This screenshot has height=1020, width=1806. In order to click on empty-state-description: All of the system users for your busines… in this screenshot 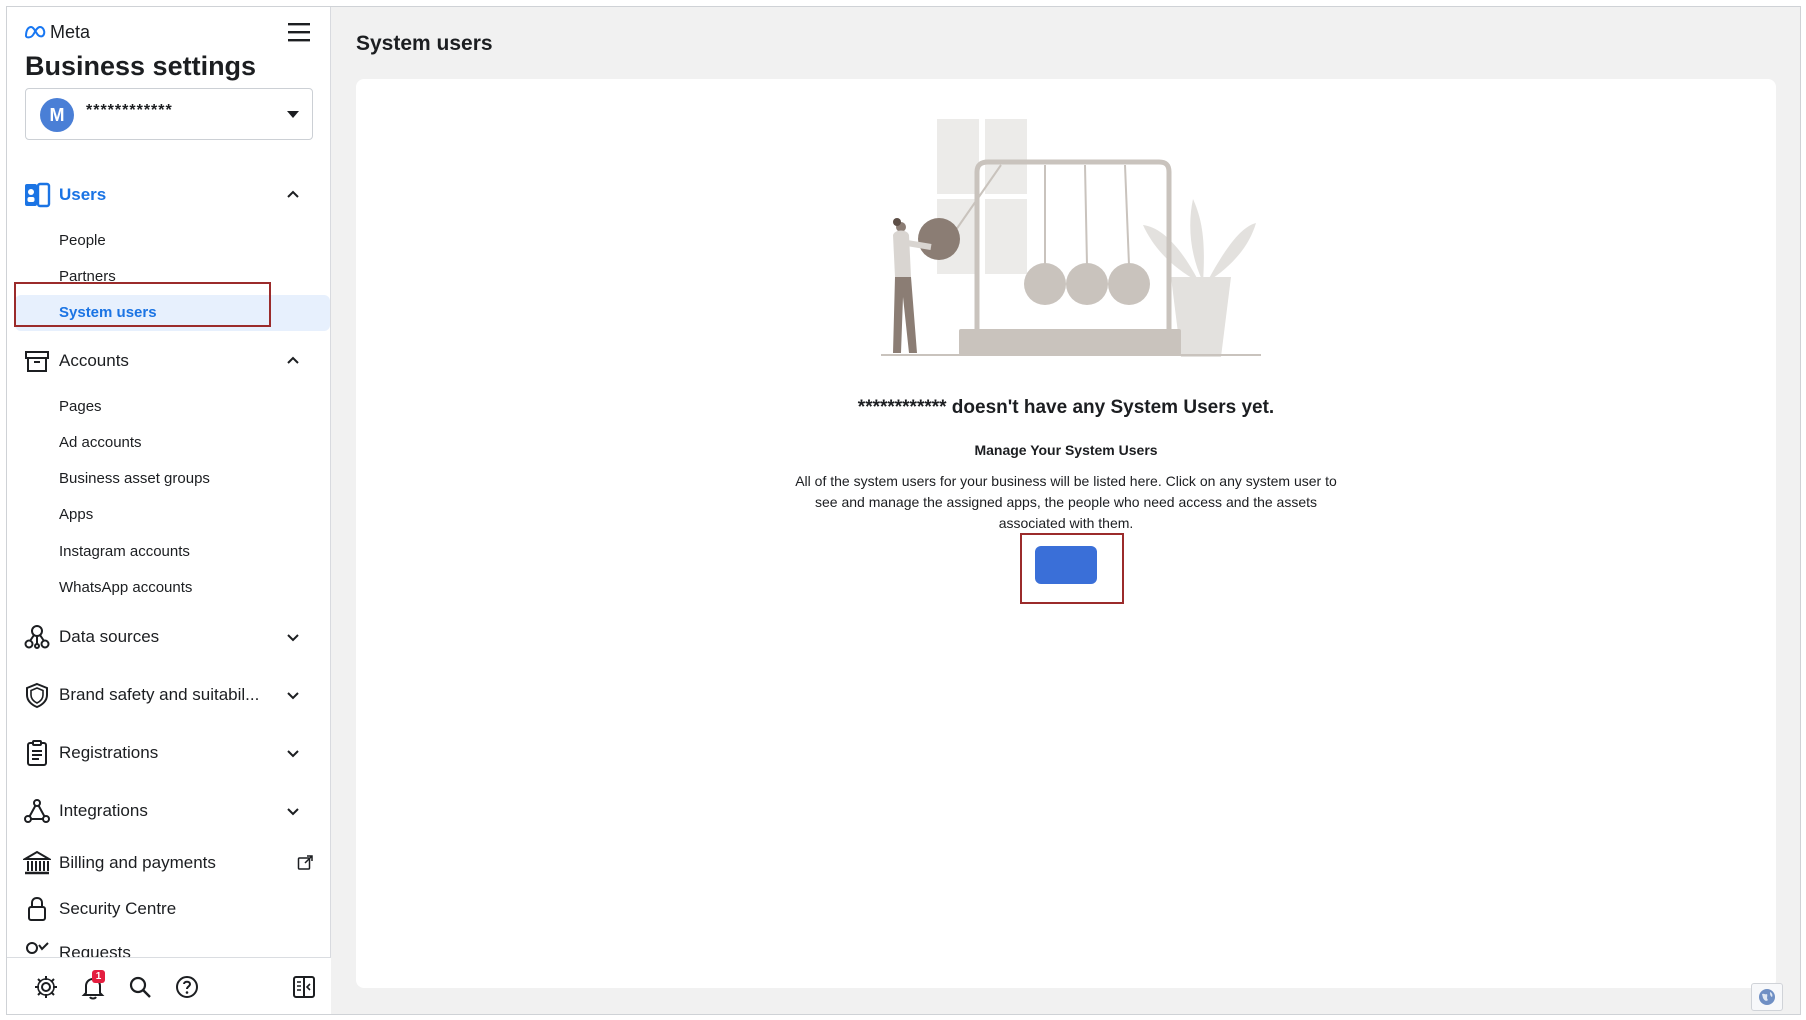, I will do `click(1066, 502)`.